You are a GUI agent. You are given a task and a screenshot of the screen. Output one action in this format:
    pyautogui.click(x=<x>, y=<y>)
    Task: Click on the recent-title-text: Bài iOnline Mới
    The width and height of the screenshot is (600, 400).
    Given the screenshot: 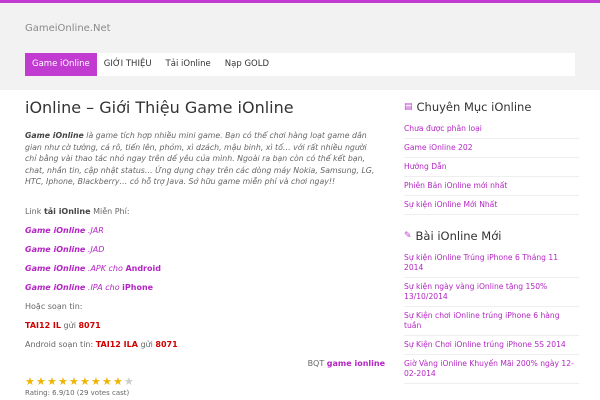 What is the action you would take?
    pyautogui.click(x=458, y=236)
    